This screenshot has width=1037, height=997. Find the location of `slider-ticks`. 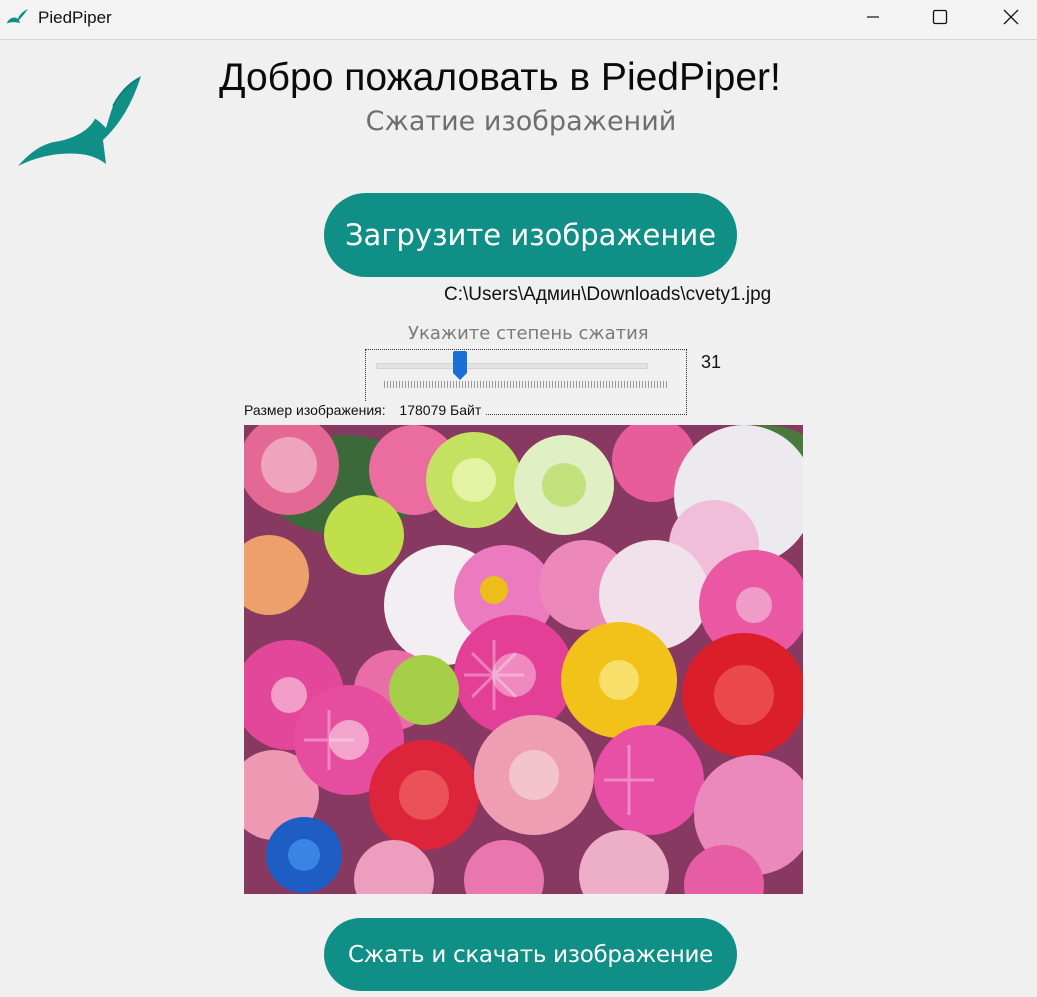

slider-ticks is located at coordinates (526, 384).